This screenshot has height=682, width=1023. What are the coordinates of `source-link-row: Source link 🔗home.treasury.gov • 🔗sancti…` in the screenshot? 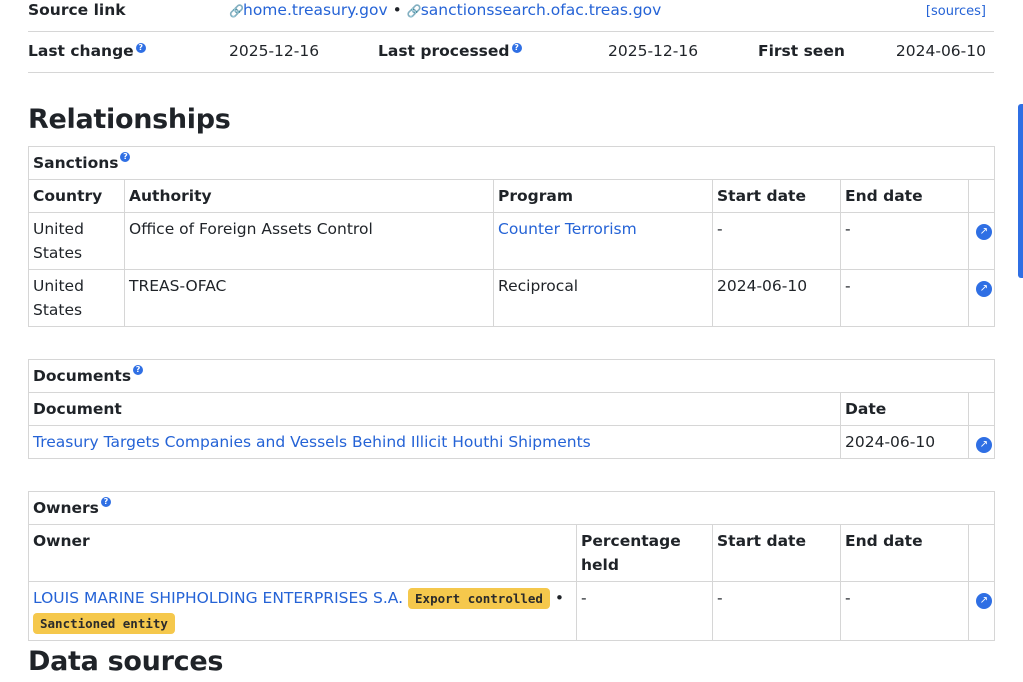 It's located at (511, 16).